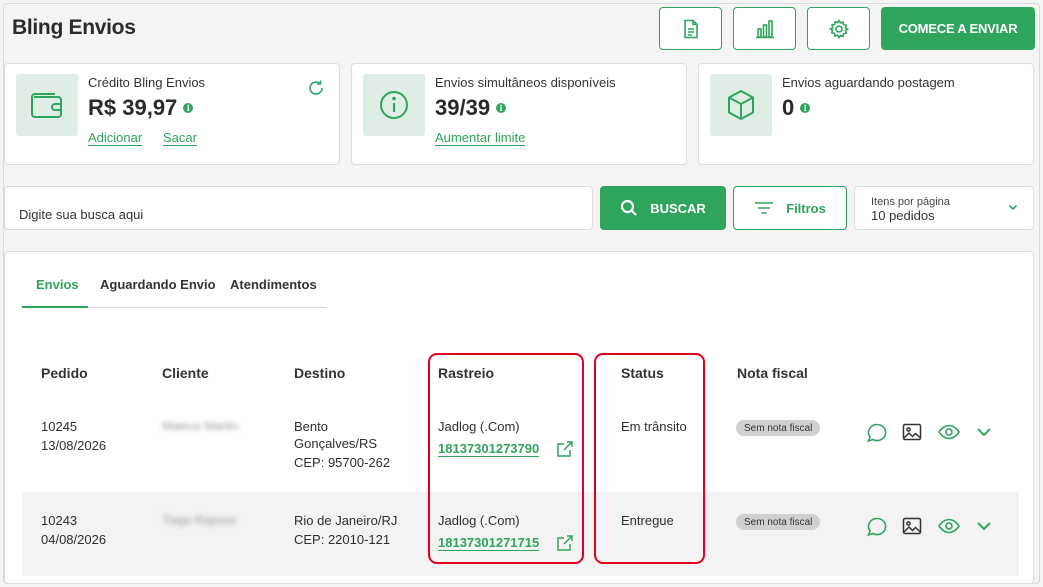 The image size is (1043, 587). I want to click on info-icon-box, so click(394, 105).